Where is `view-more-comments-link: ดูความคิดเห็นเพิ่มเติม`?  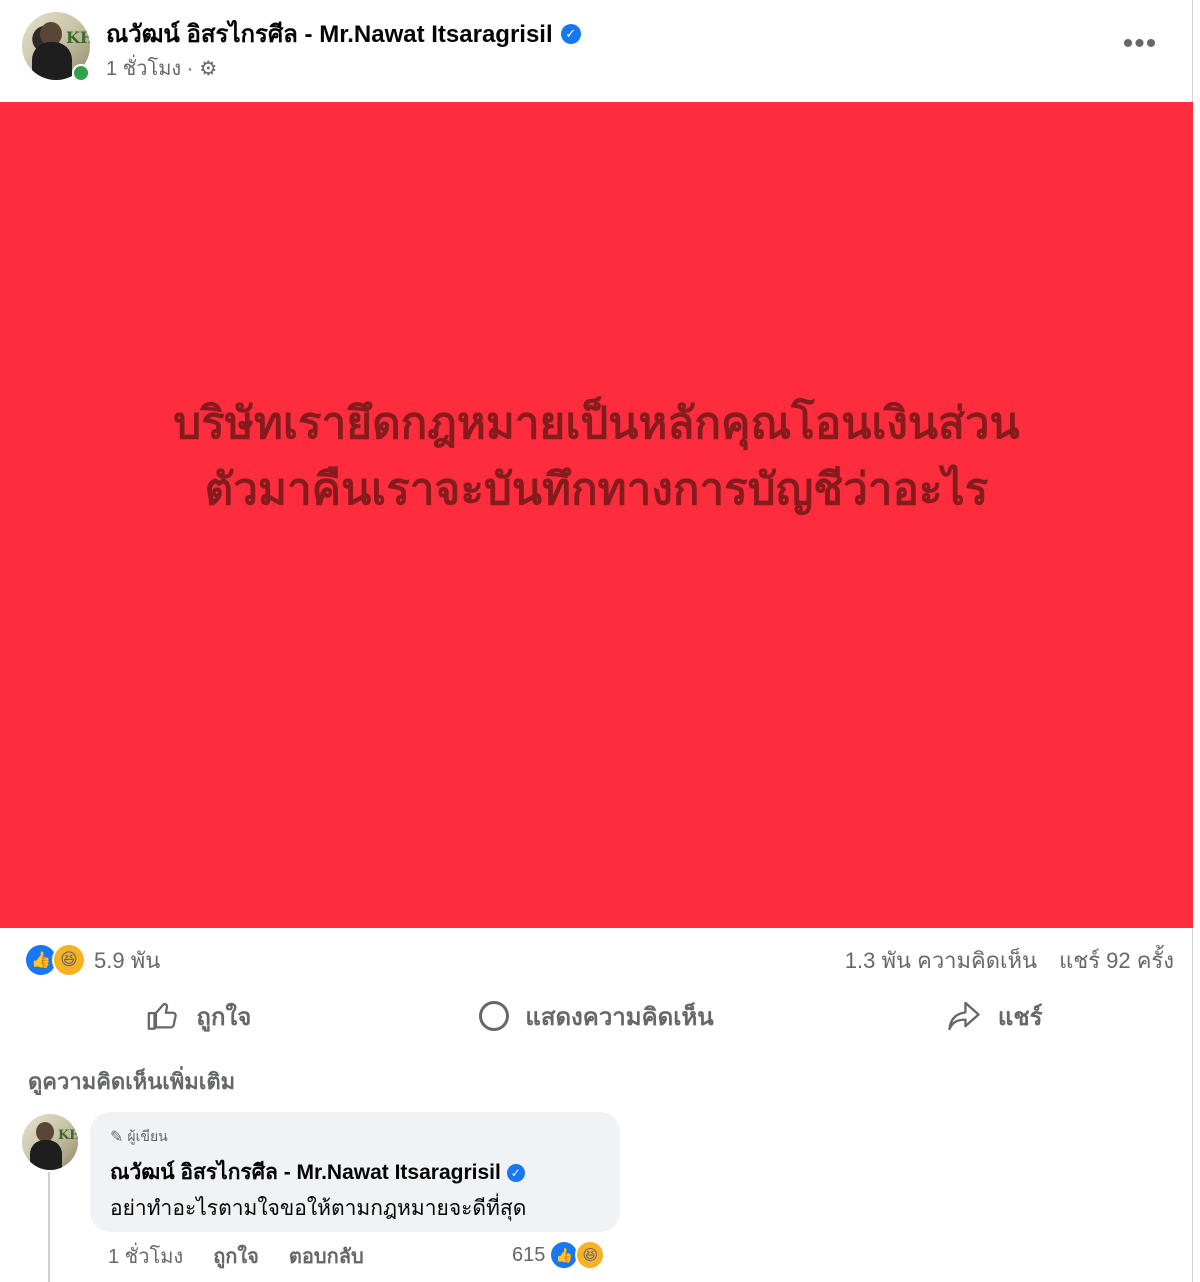 view-more-comments-link: ดูความคิดเห็นเพิ่มเติม is located at coordinates (131, 1081).